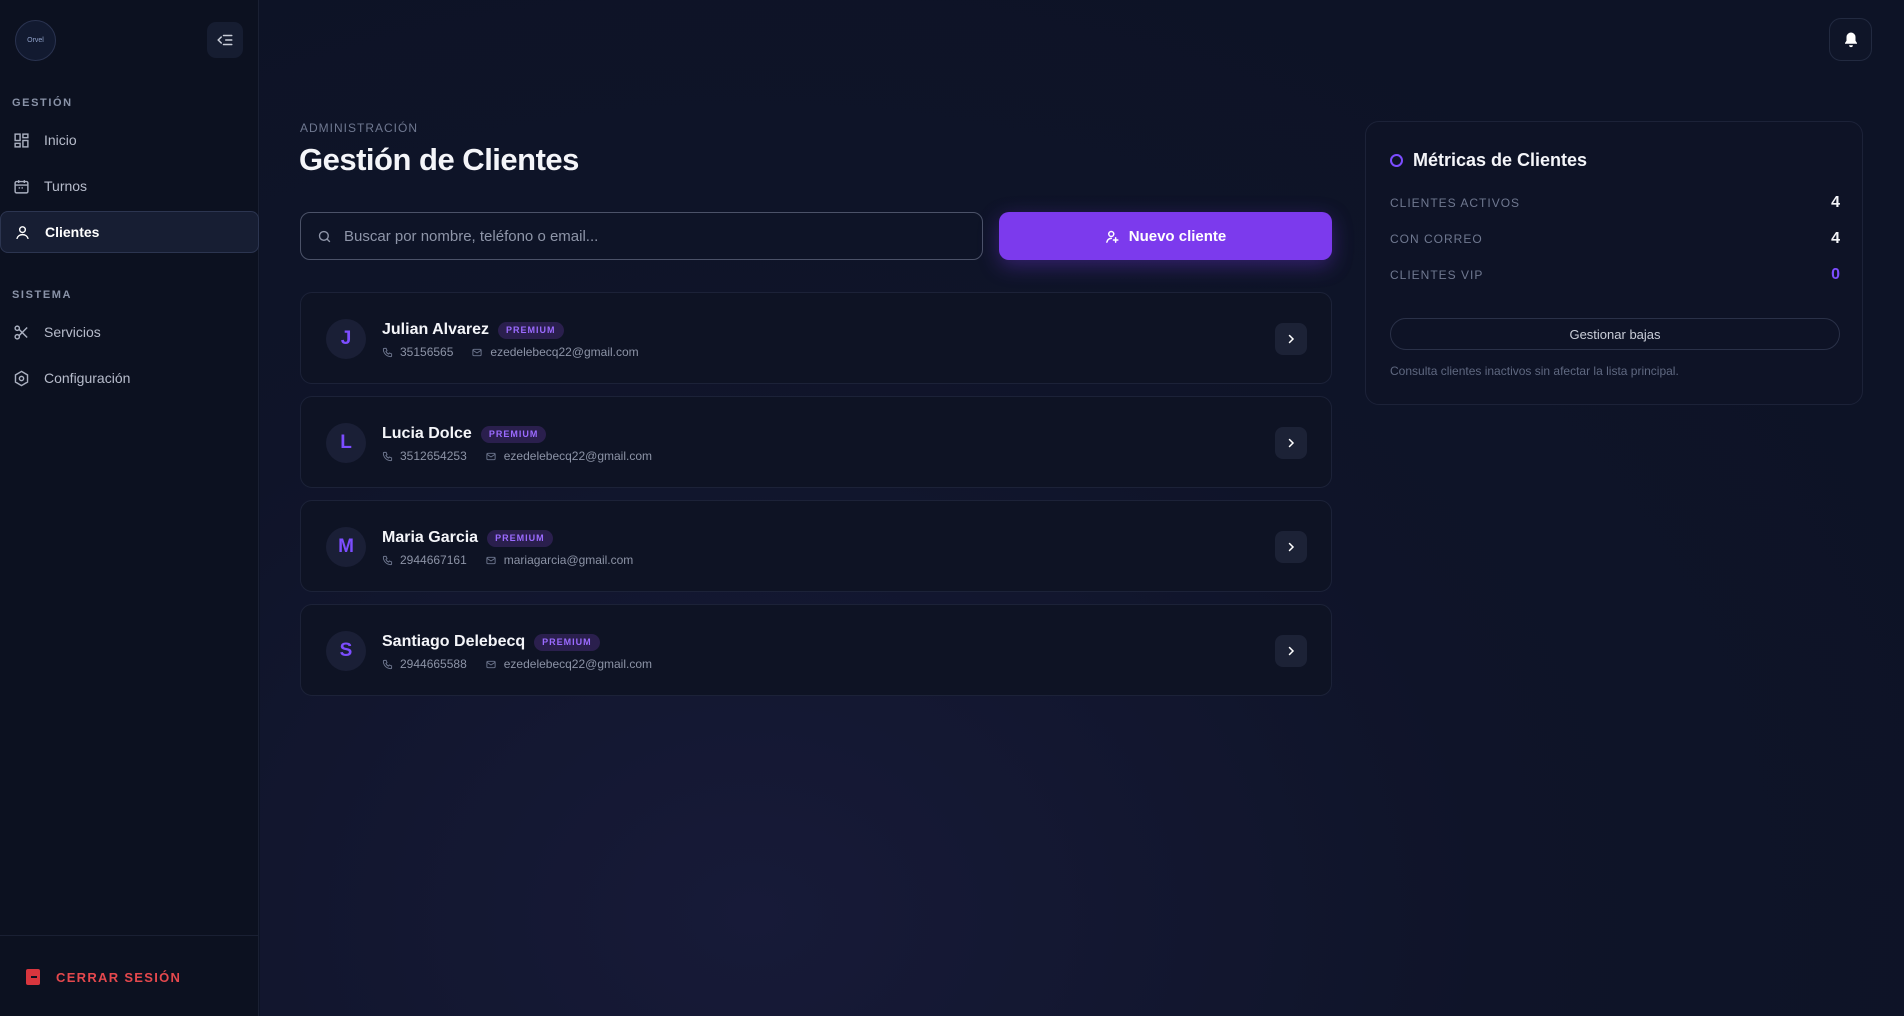 The image size is (1904, 1016). What do you see at coordinates (129, 332) in the screenshot?
I see `sidebar-item-servicios: Servicios` at bounding box center [129, 332].